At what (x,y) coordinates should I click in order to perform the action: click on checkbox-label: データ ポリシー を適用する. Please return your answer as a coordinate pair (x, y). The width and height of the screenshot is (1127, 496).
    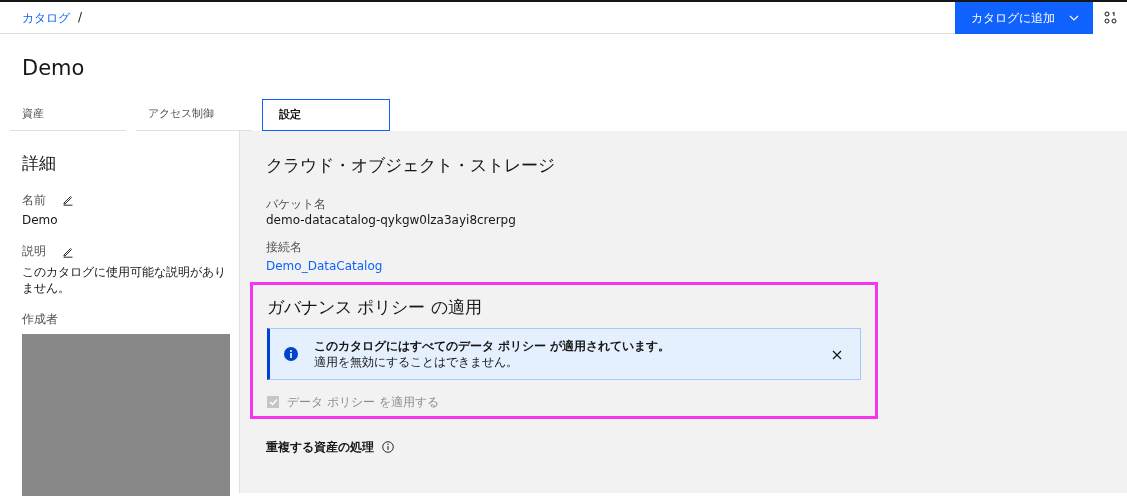
    Looking at the image, I should click on (363, 402).